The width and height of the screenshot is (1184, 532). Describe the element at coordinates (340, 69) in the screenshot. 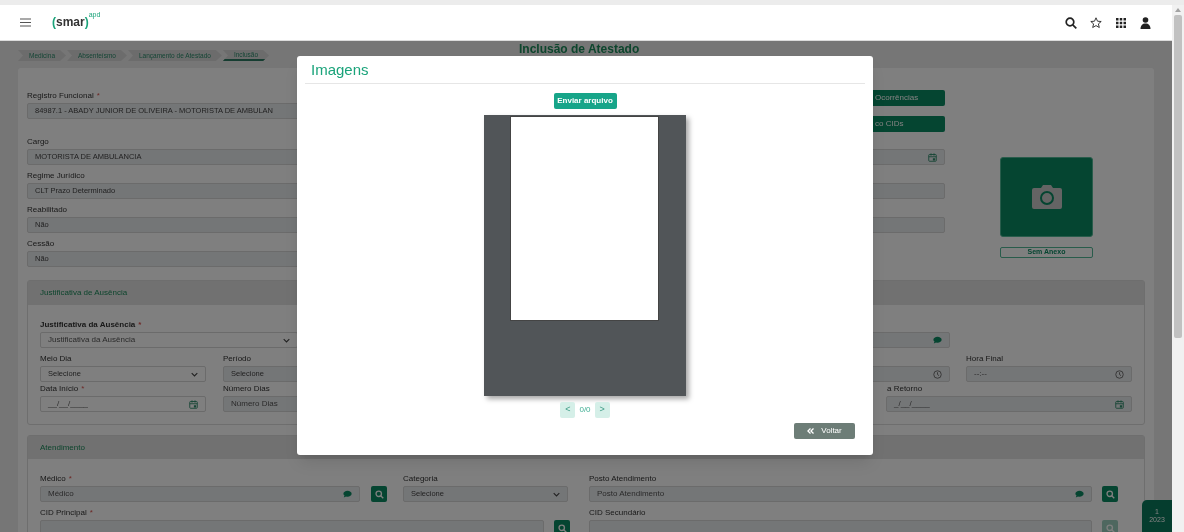

I see `modal-title: Imagens` at that location.